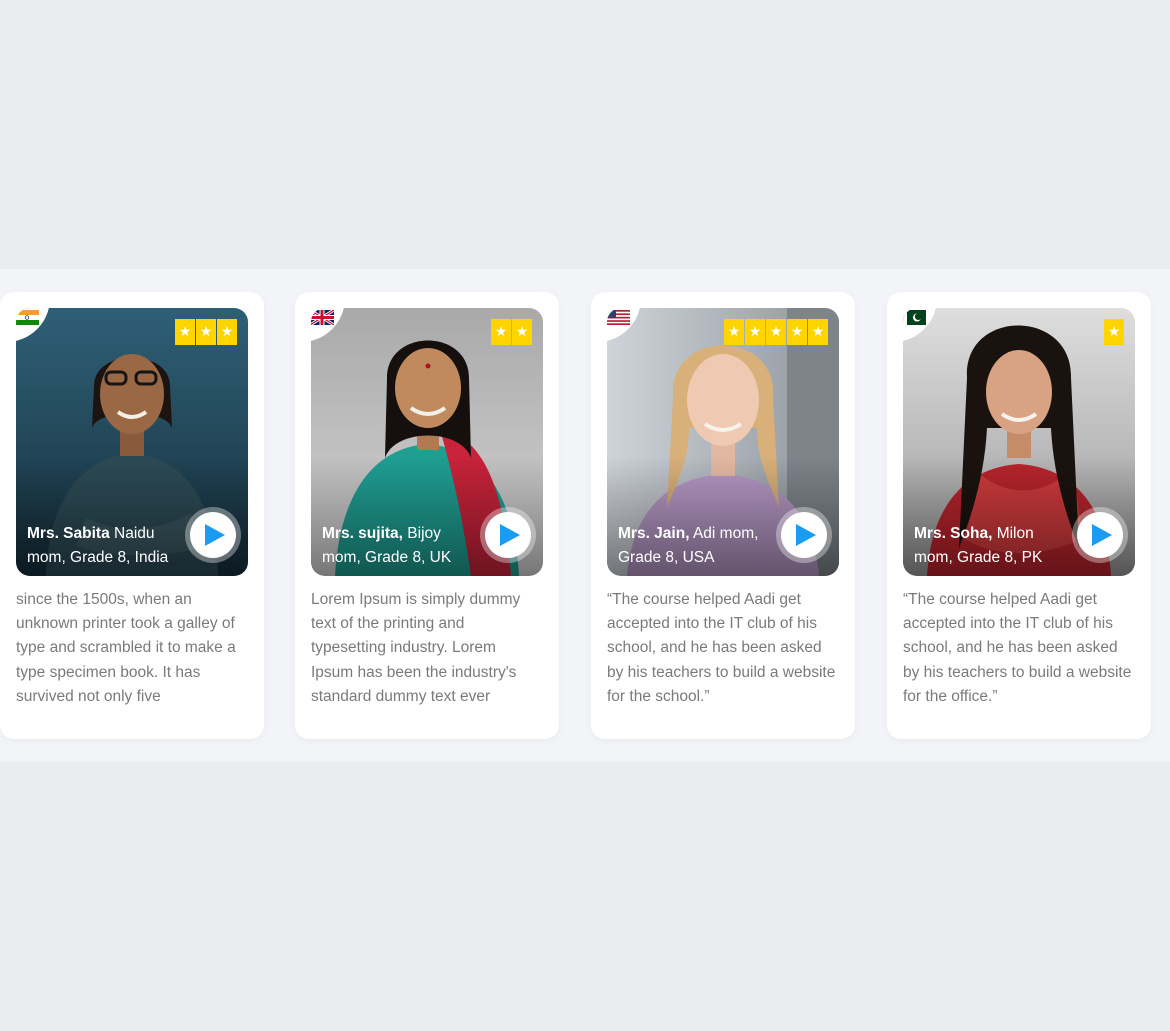  I want to click on star-rating: ★ ★ ★, so click(206, 332).